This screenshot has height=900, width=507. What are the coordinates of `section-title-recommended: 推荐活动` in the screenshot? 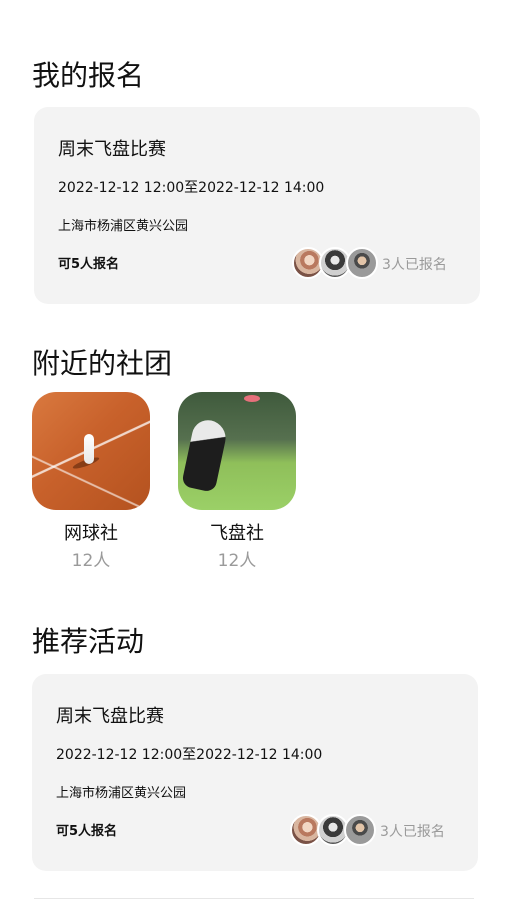 It's located at (88, 641).